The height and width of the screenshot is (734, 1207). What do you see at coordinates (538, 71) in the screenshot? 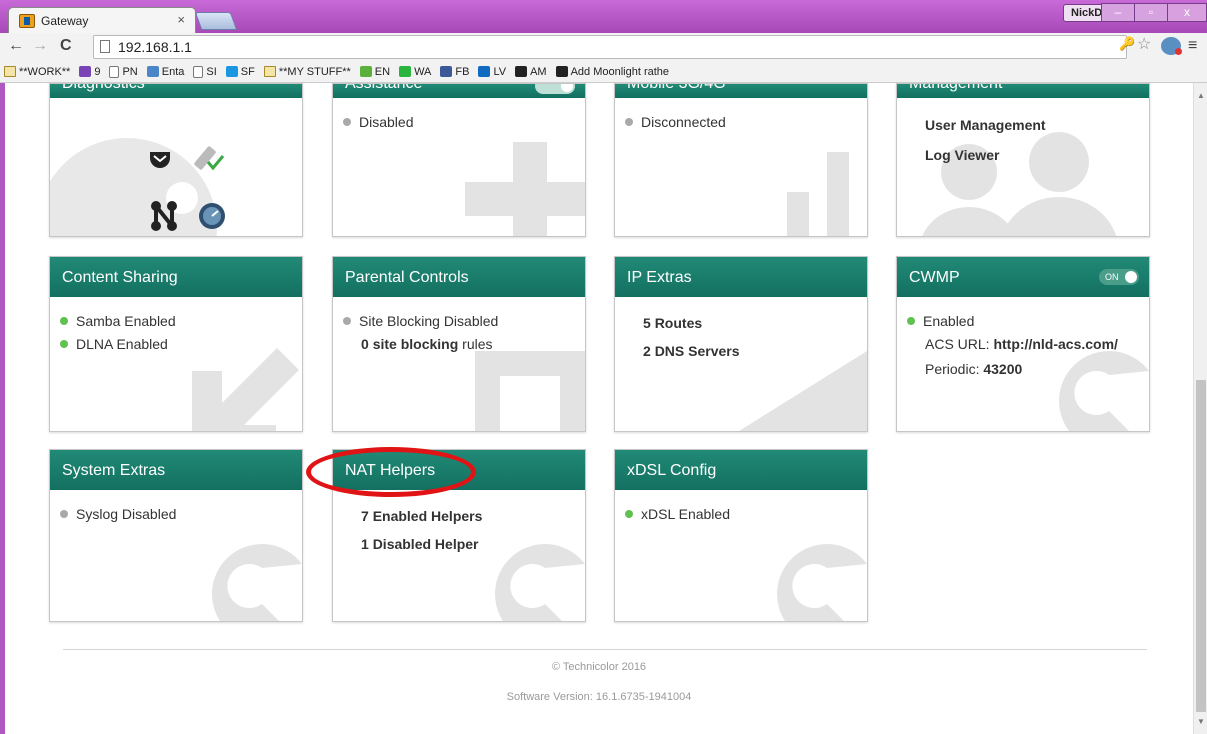
I see `bookmark-label: AM` at bounding box center [538, 71].